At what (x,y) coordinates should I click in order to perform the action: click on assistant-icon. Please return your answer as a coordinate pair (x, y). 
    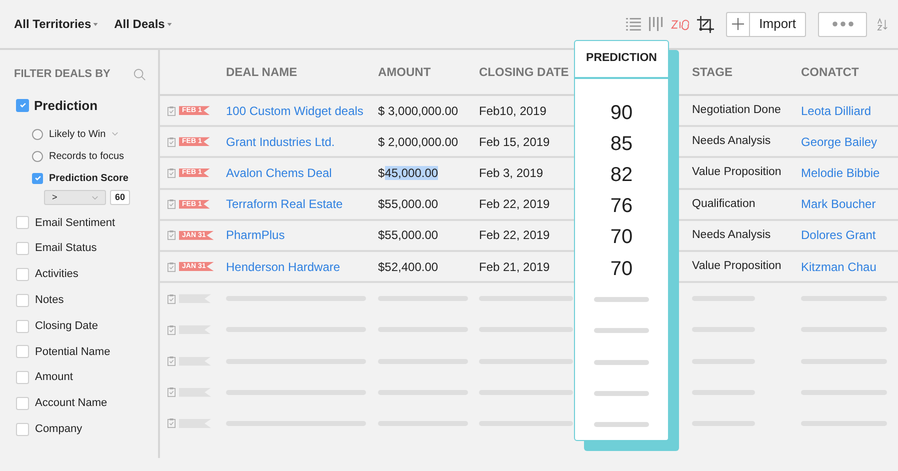
    Looking at the image, I should click on (680, 24).